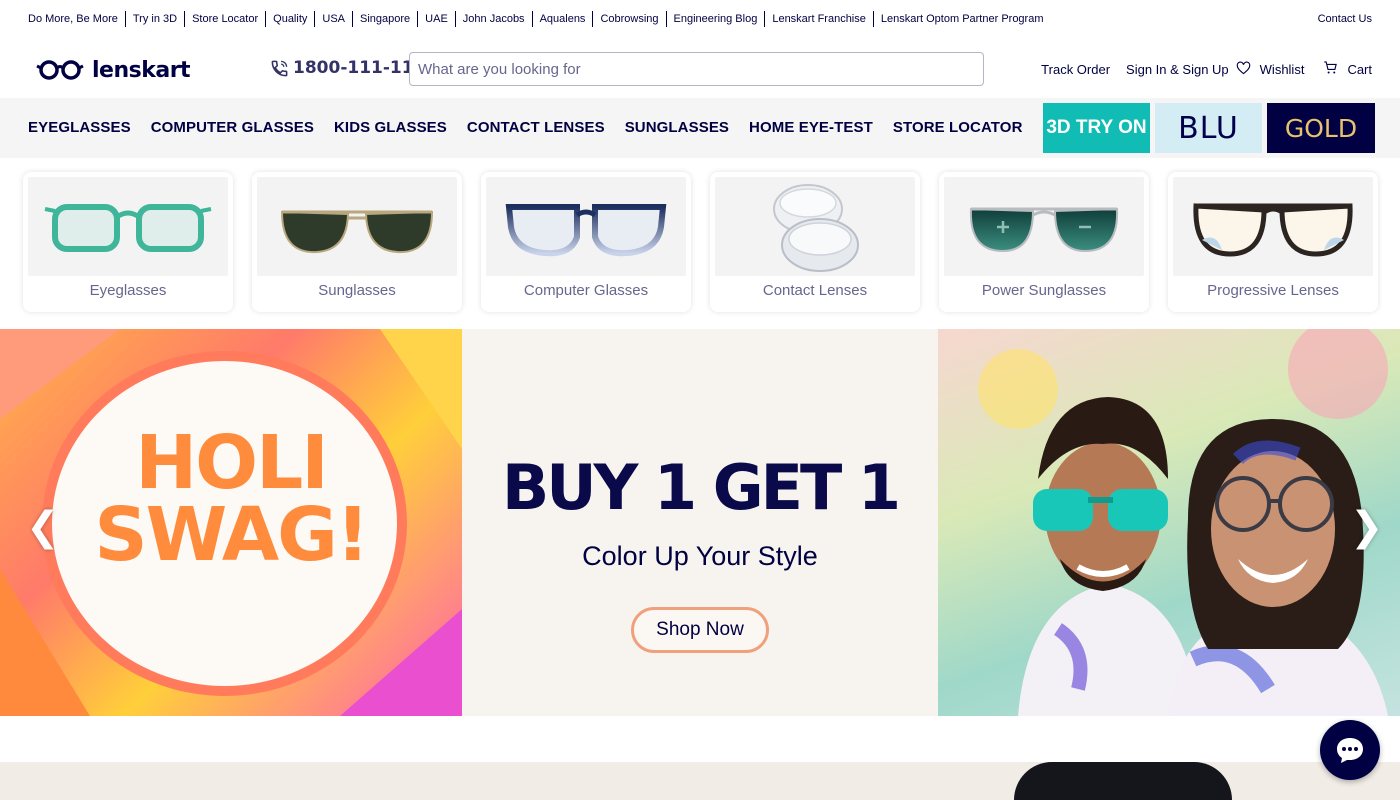  I want to click on next-banner-peek, so click(700, 781).